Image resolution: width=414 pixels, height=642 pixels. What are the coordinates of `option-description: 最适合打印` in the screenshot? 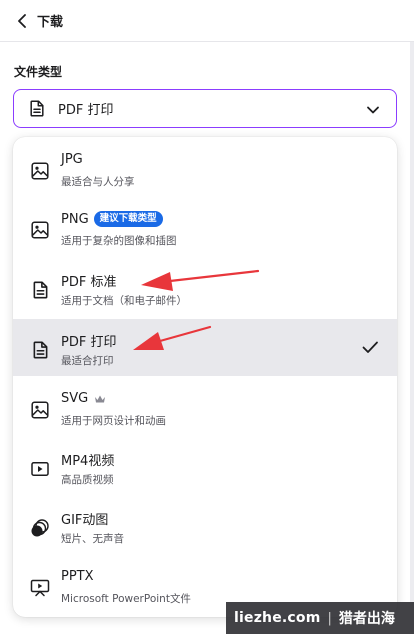 It's located at (87, 361).